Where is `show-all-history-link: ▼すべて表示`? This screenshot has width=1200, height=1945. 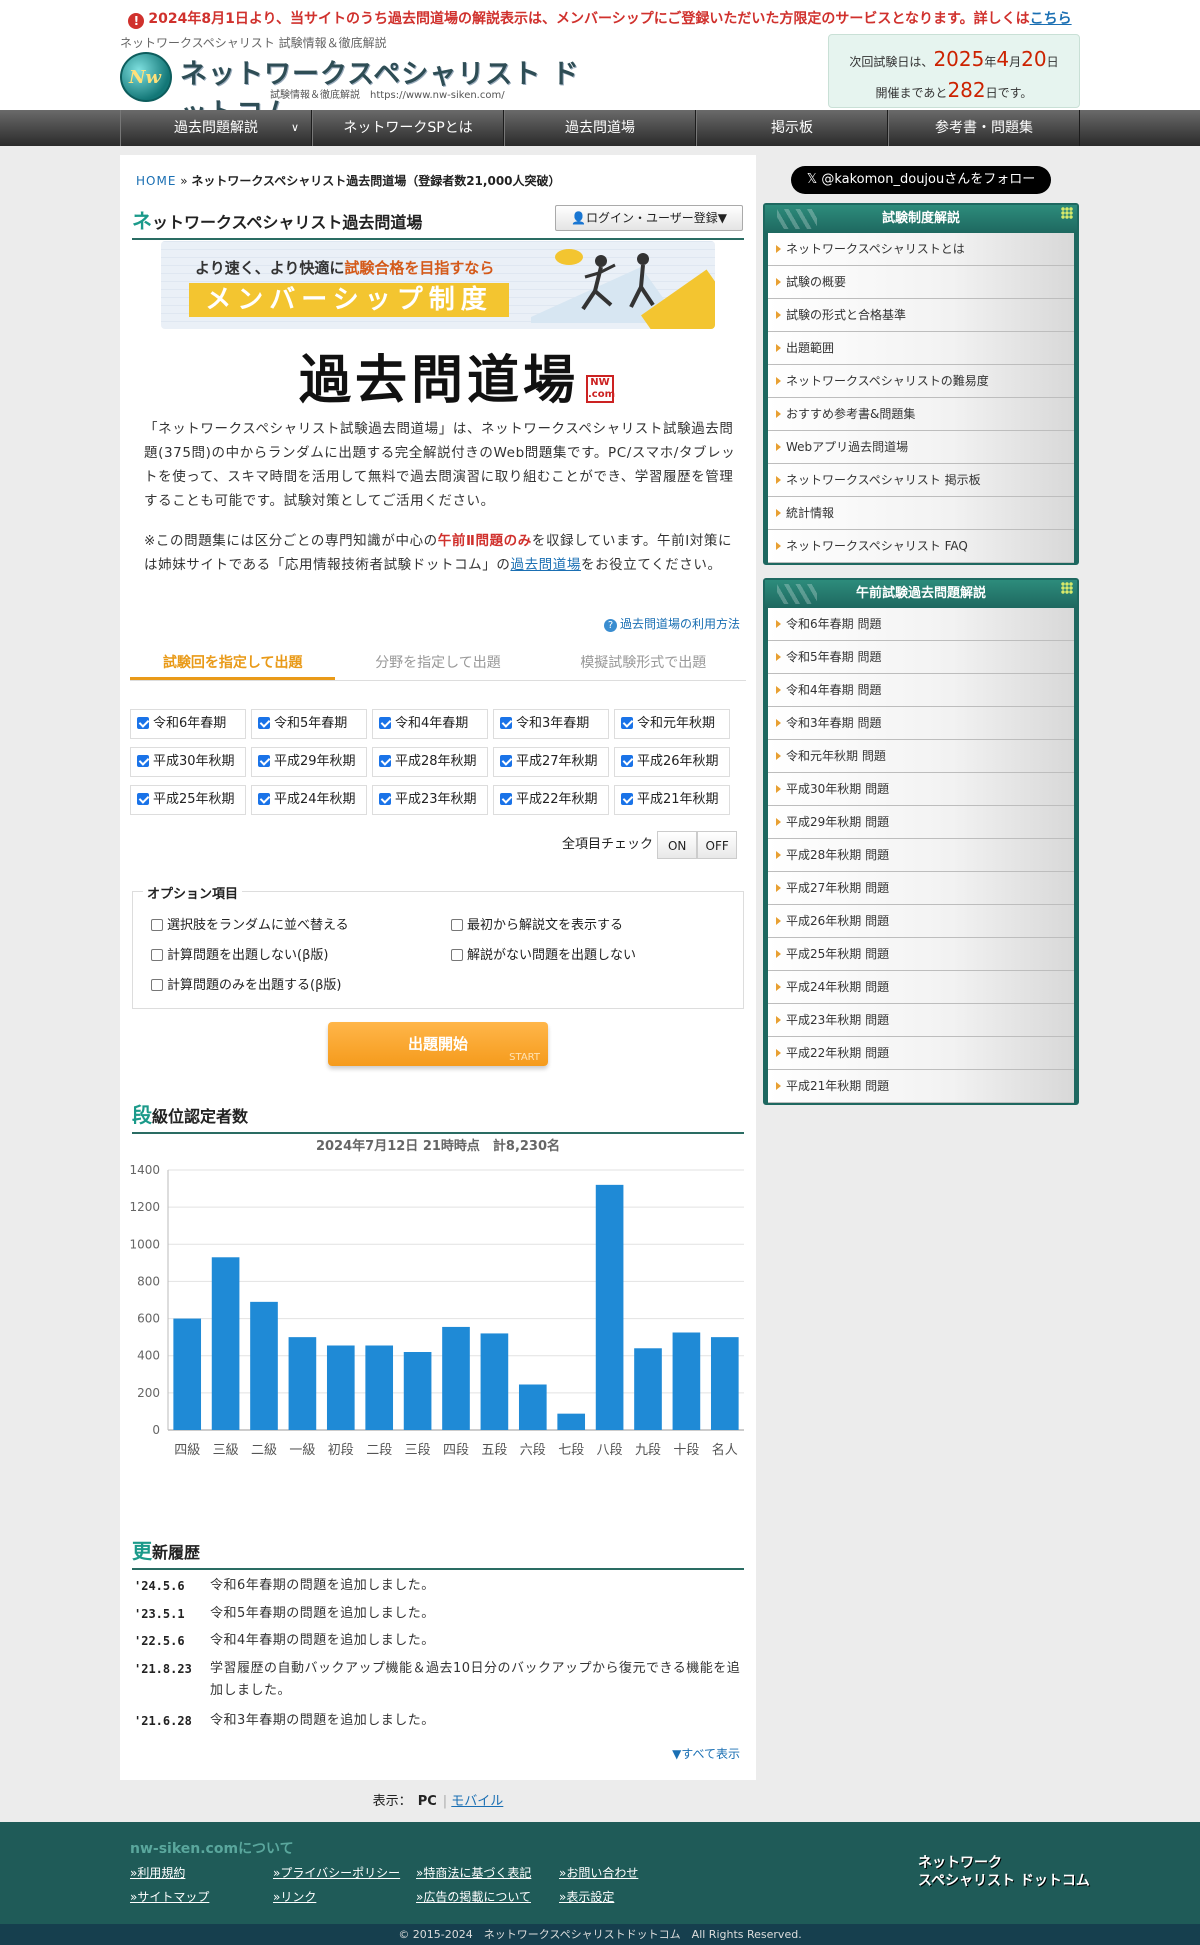 show-all-history-link: ▼すべて表示 is located at coordinates (706, 1753).